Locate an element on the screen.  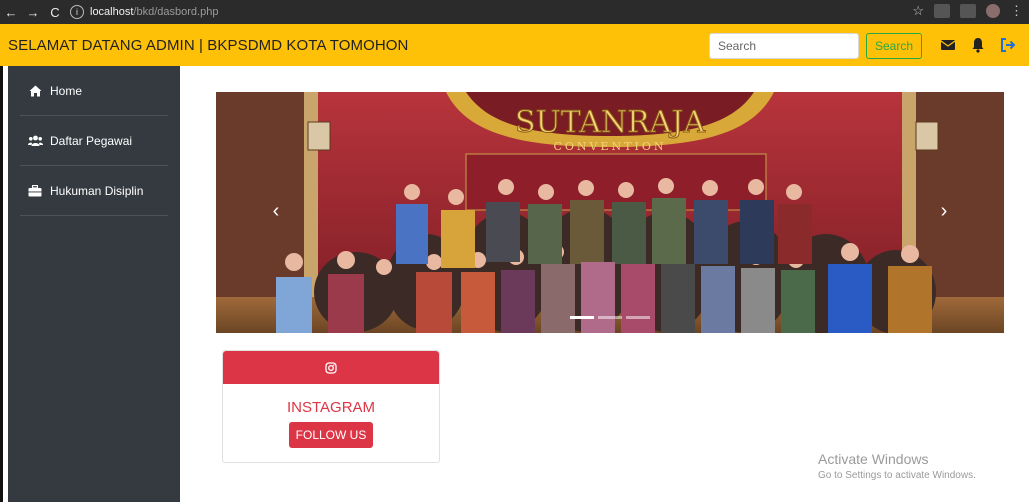
briefcase-icon is located at coordinates (35, 190).